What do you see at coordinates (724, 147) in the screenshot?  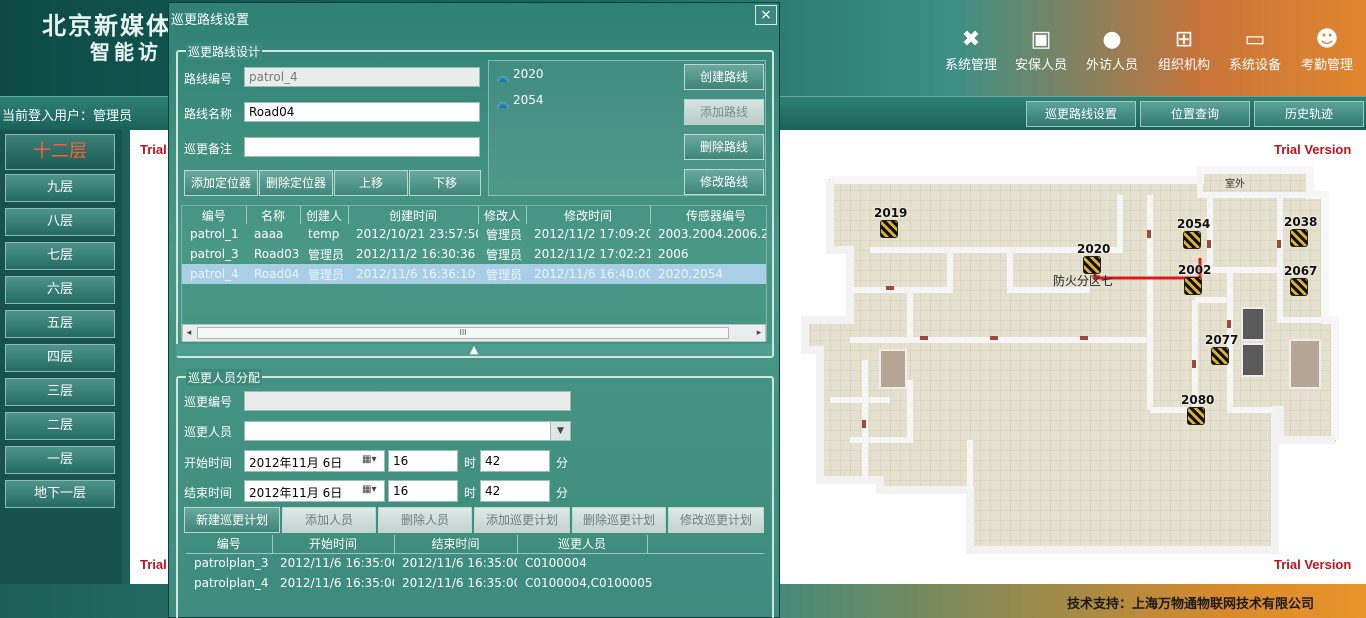 I see `delete-route-button: 删除路线` at bounding box center [724, 147].